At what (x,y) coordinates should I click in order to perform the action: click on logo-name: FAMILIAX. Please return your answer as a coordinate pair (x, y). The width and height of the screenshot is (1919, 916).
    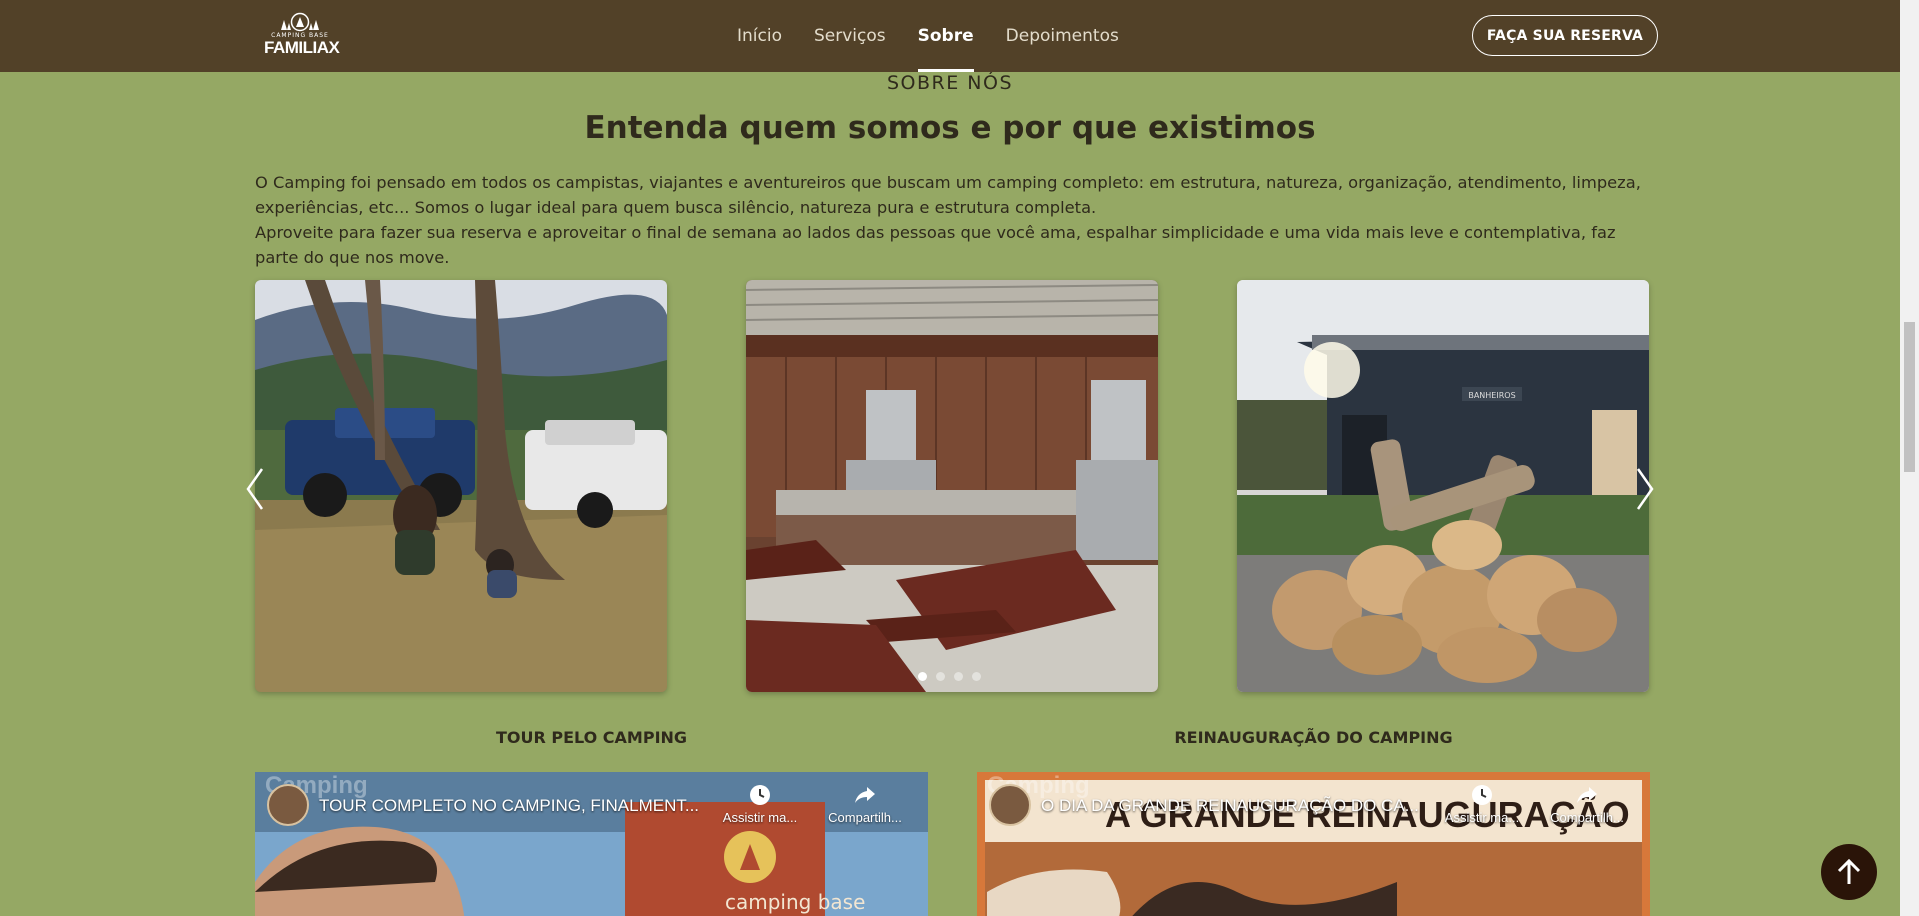
    Looking at the image, I should click on (302, 47).